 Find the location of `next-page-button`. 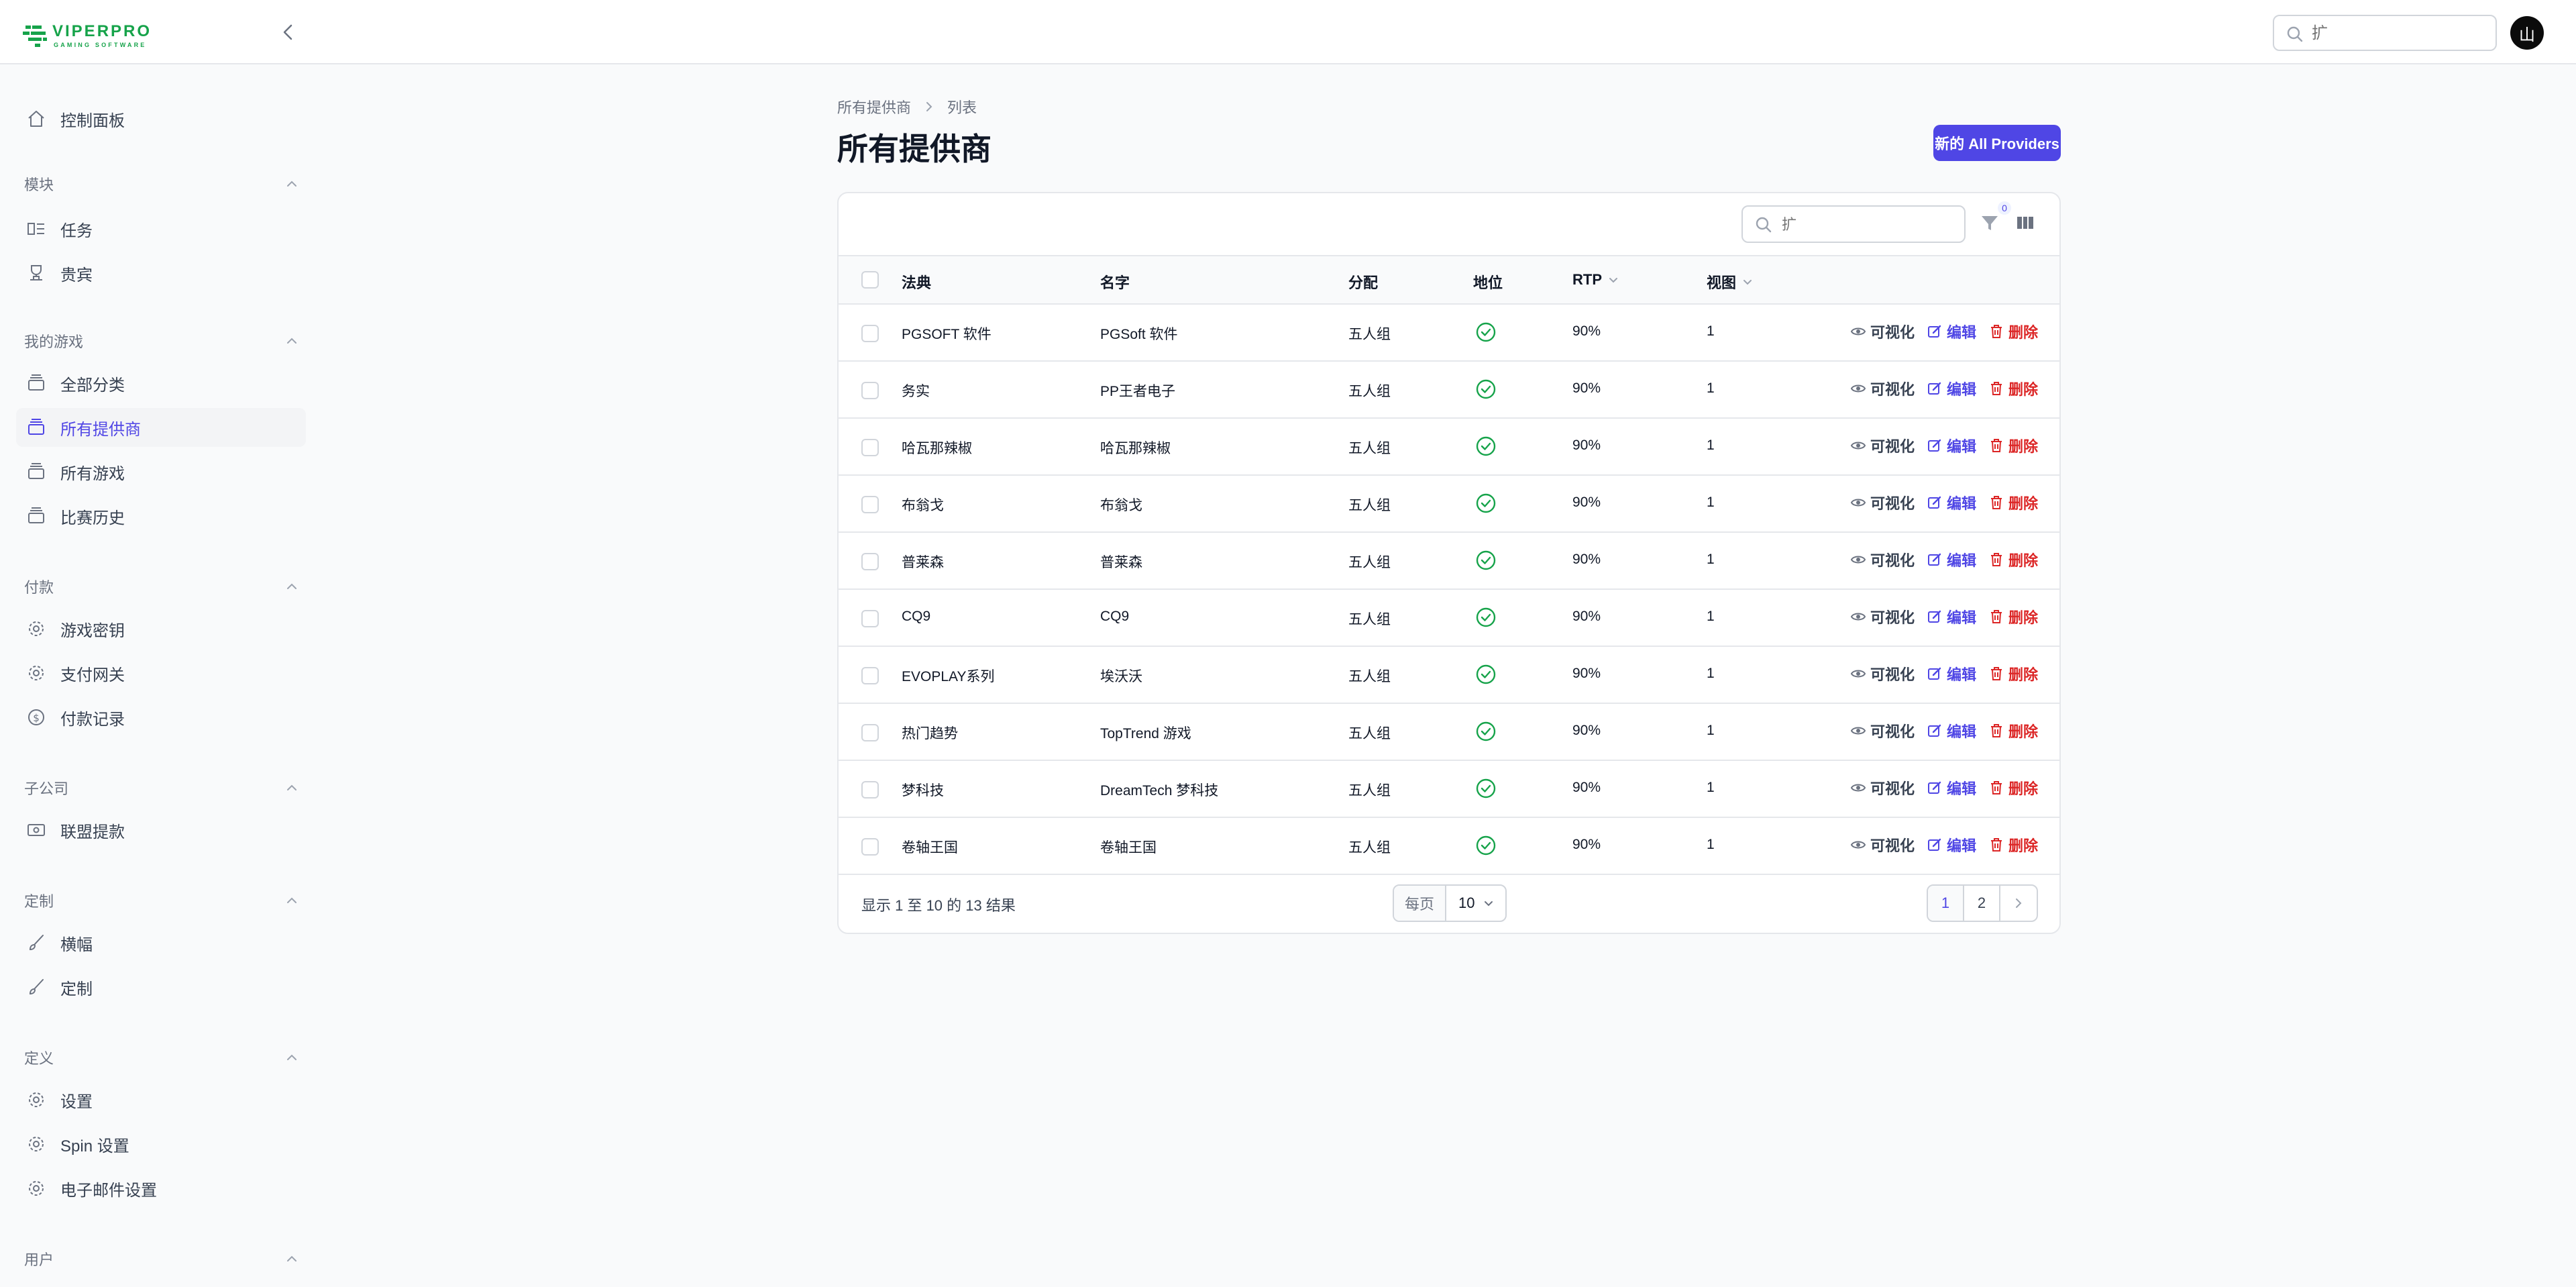

next-page-button is located at coordinates (2018, 904).